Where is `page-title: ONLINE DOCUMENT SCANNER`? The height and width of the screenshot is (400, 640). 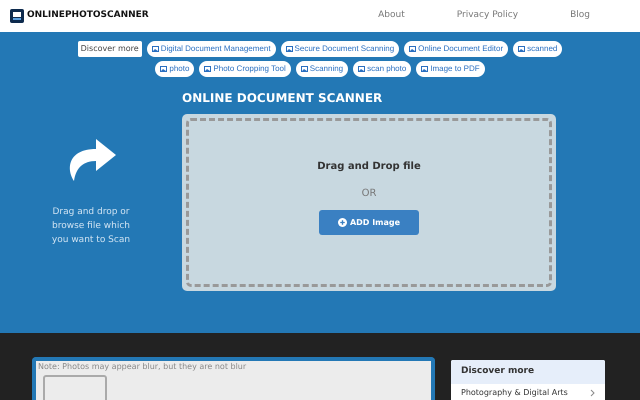
page-title: ONLINE DOCUMENT SCANNER is located at coordinates (283, 98).